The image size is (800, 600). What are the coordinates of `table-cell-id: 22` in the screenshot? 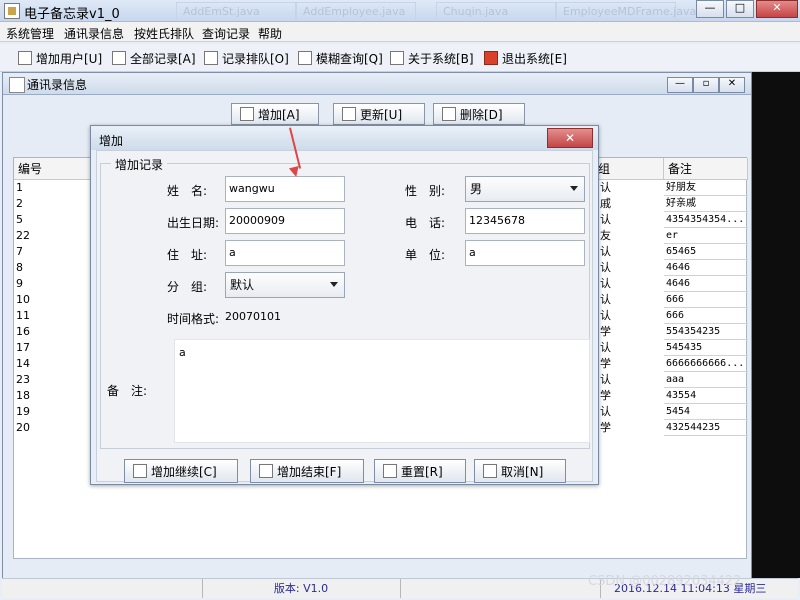 It's located at (54, 236).